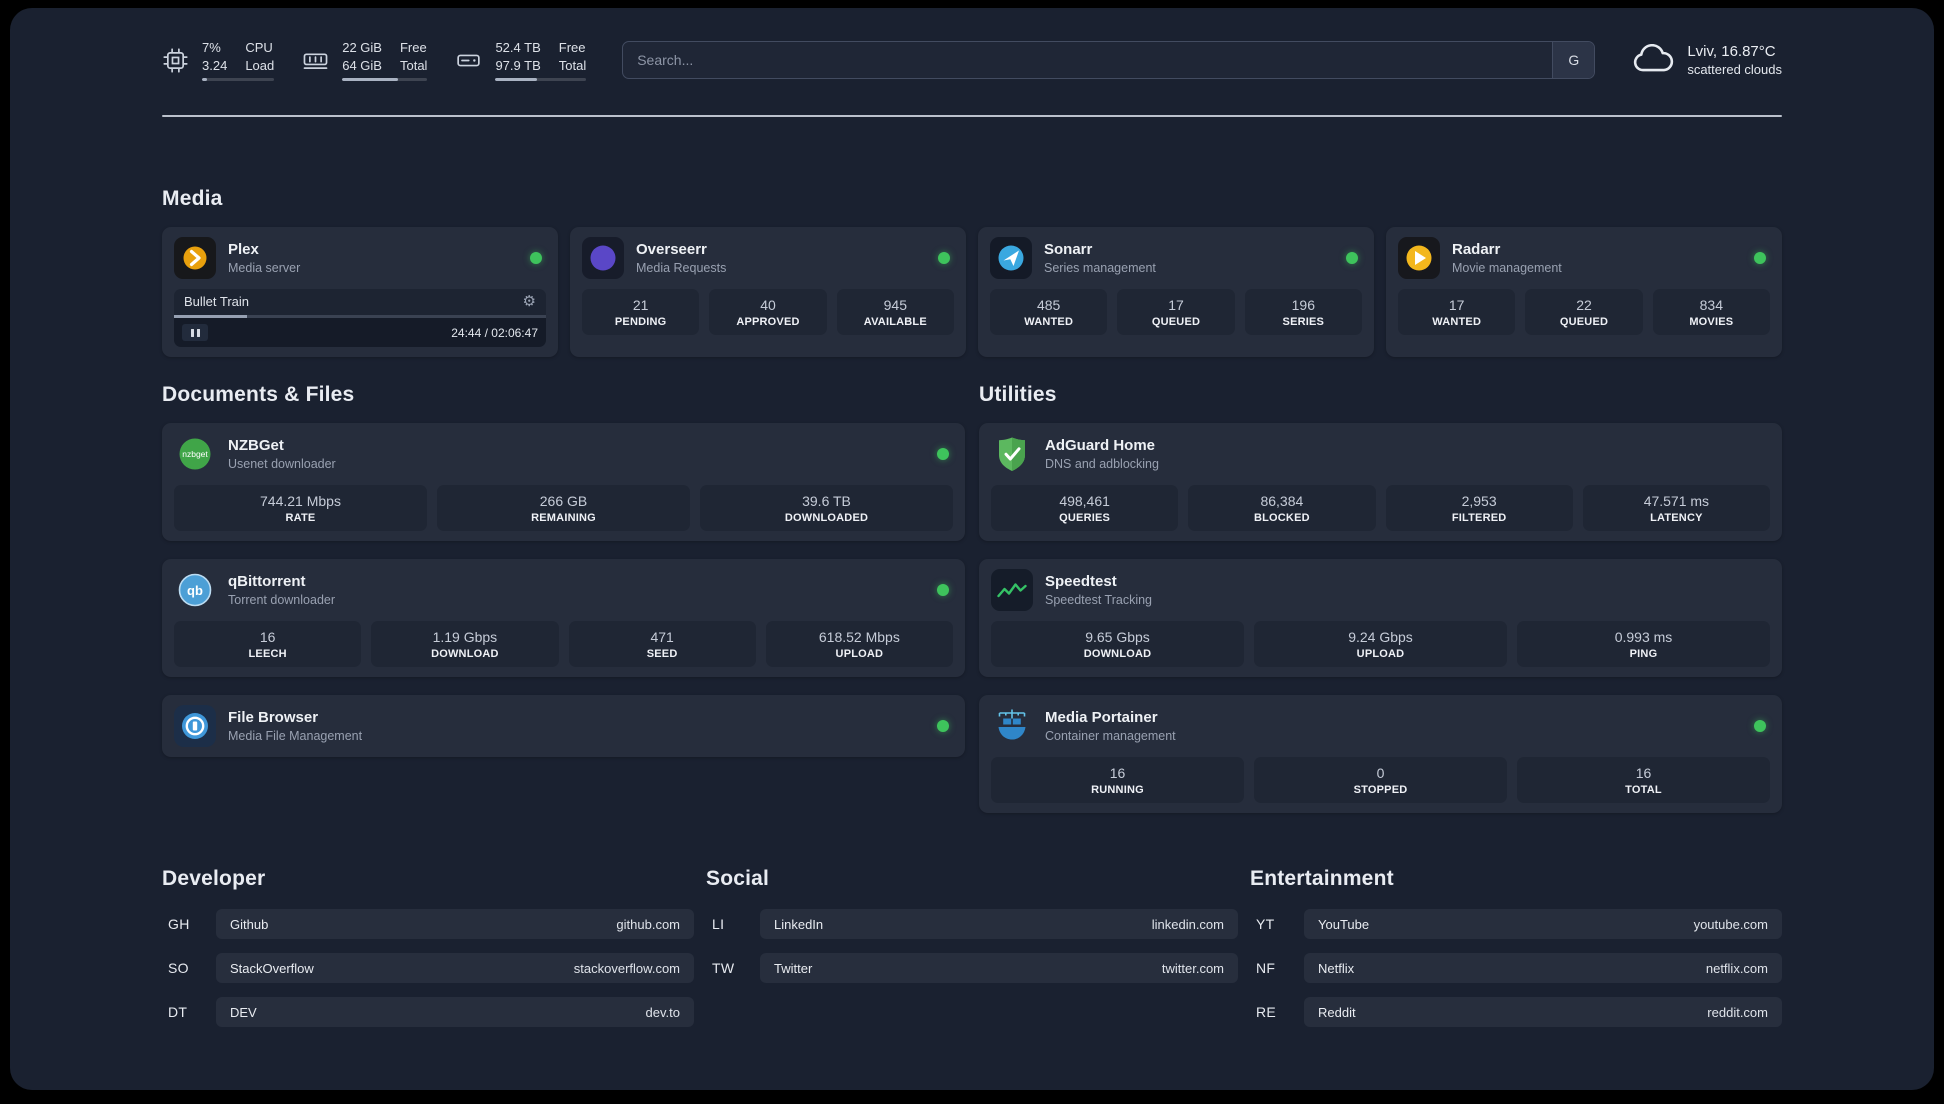 The height and width of the screenshot is (1104, 1944). I want to click on radarr-stats: 17 WANTED 22 QUEUED 834 MOVIES, so click(1584, 312).